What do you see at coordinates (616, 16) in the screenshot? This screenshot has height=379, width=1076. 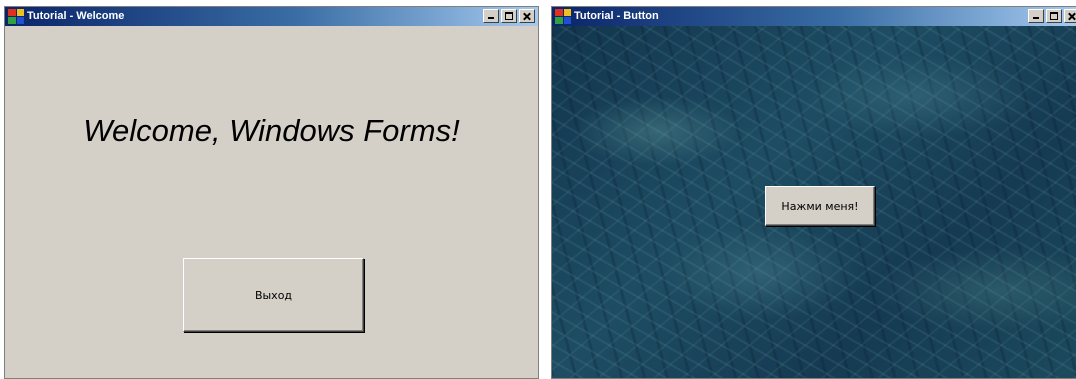 I see `window-title: Tutorial - Button` at bounding box center [616, 16].